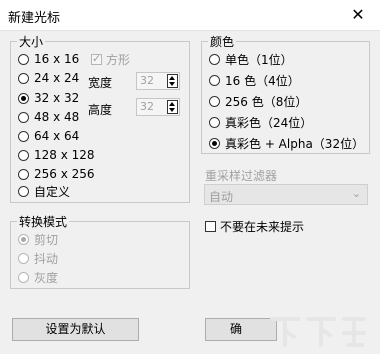 The width and height of the screenshot is (380, 354). What do you see at coordinates (38, 239) in the screenshot?
I see `convert-option-crop: 剪切` at bounding box center [38, 239].